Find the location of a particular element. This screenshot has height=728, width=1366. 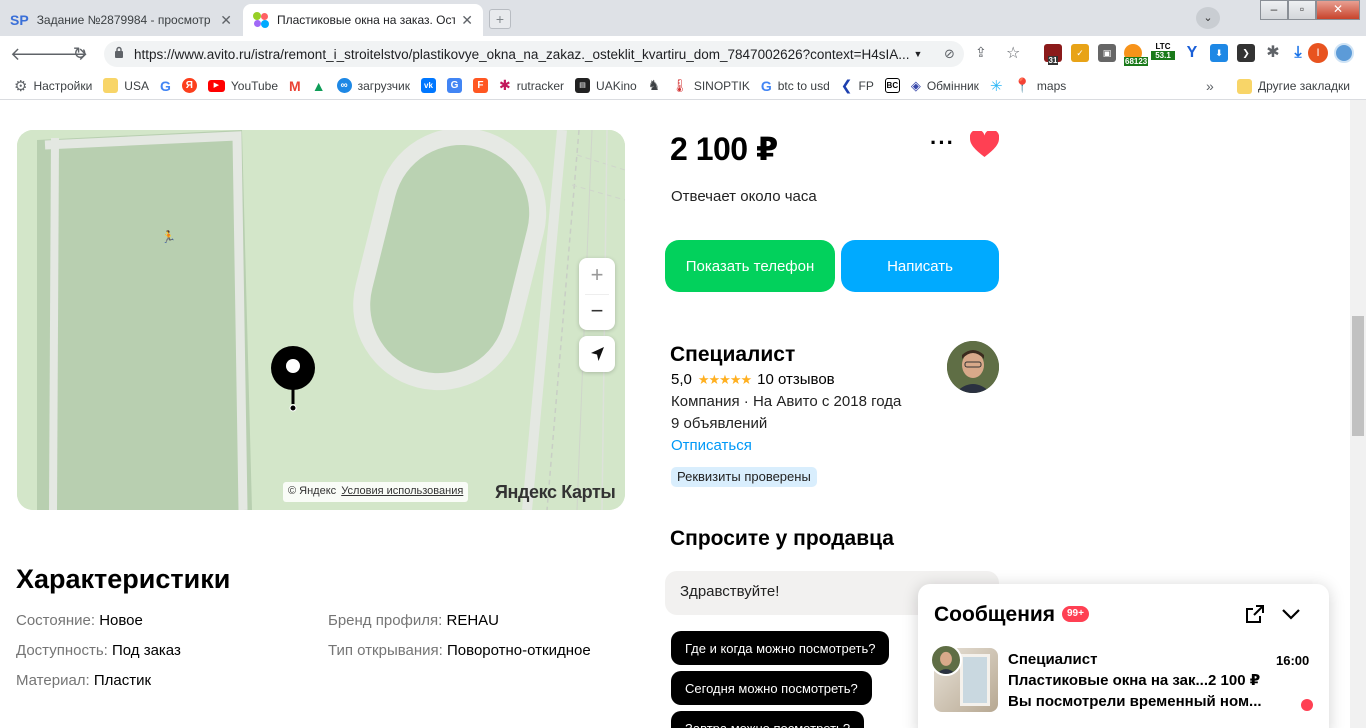

horse-icon: ♞ is located at coordinates (654, 85).